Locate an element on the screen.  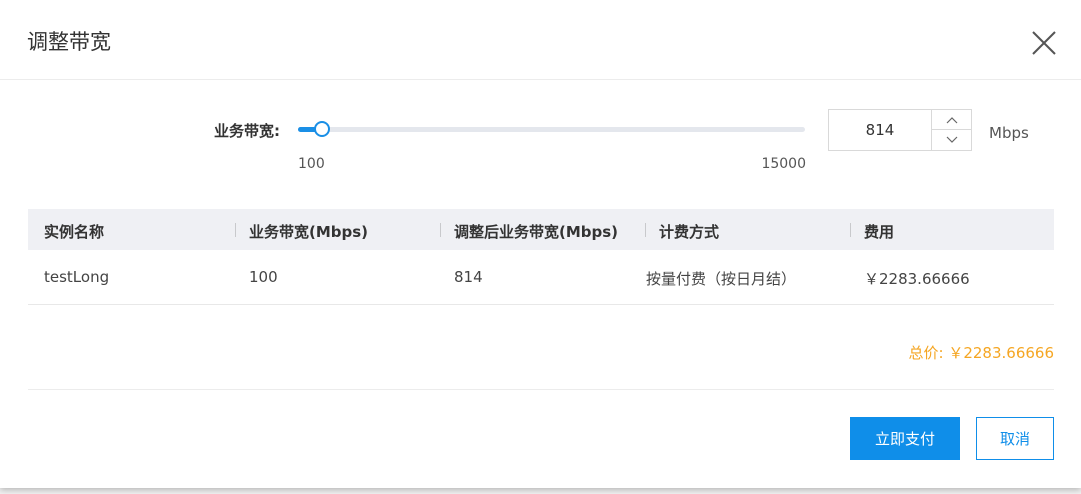
column-header-bandwidth: 业务带宽(Mbps) is located at coordinates (309, 232).